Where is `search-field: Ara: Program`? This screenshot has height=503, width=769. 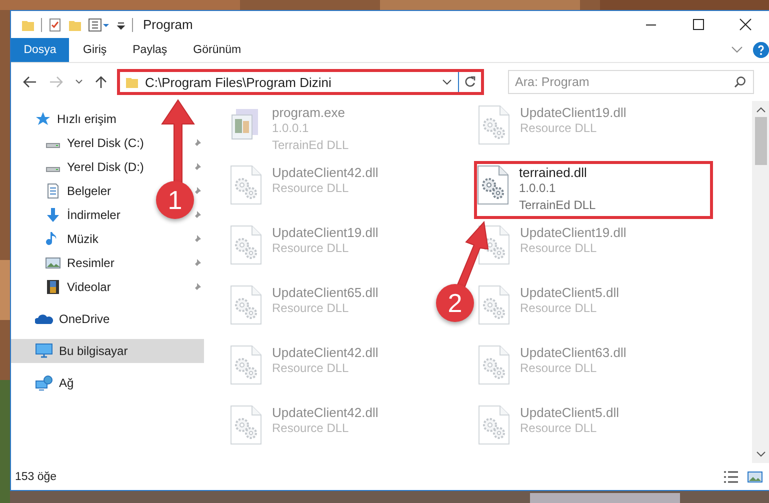 search-field: Ara: Program is located at coordinates (631, 82).